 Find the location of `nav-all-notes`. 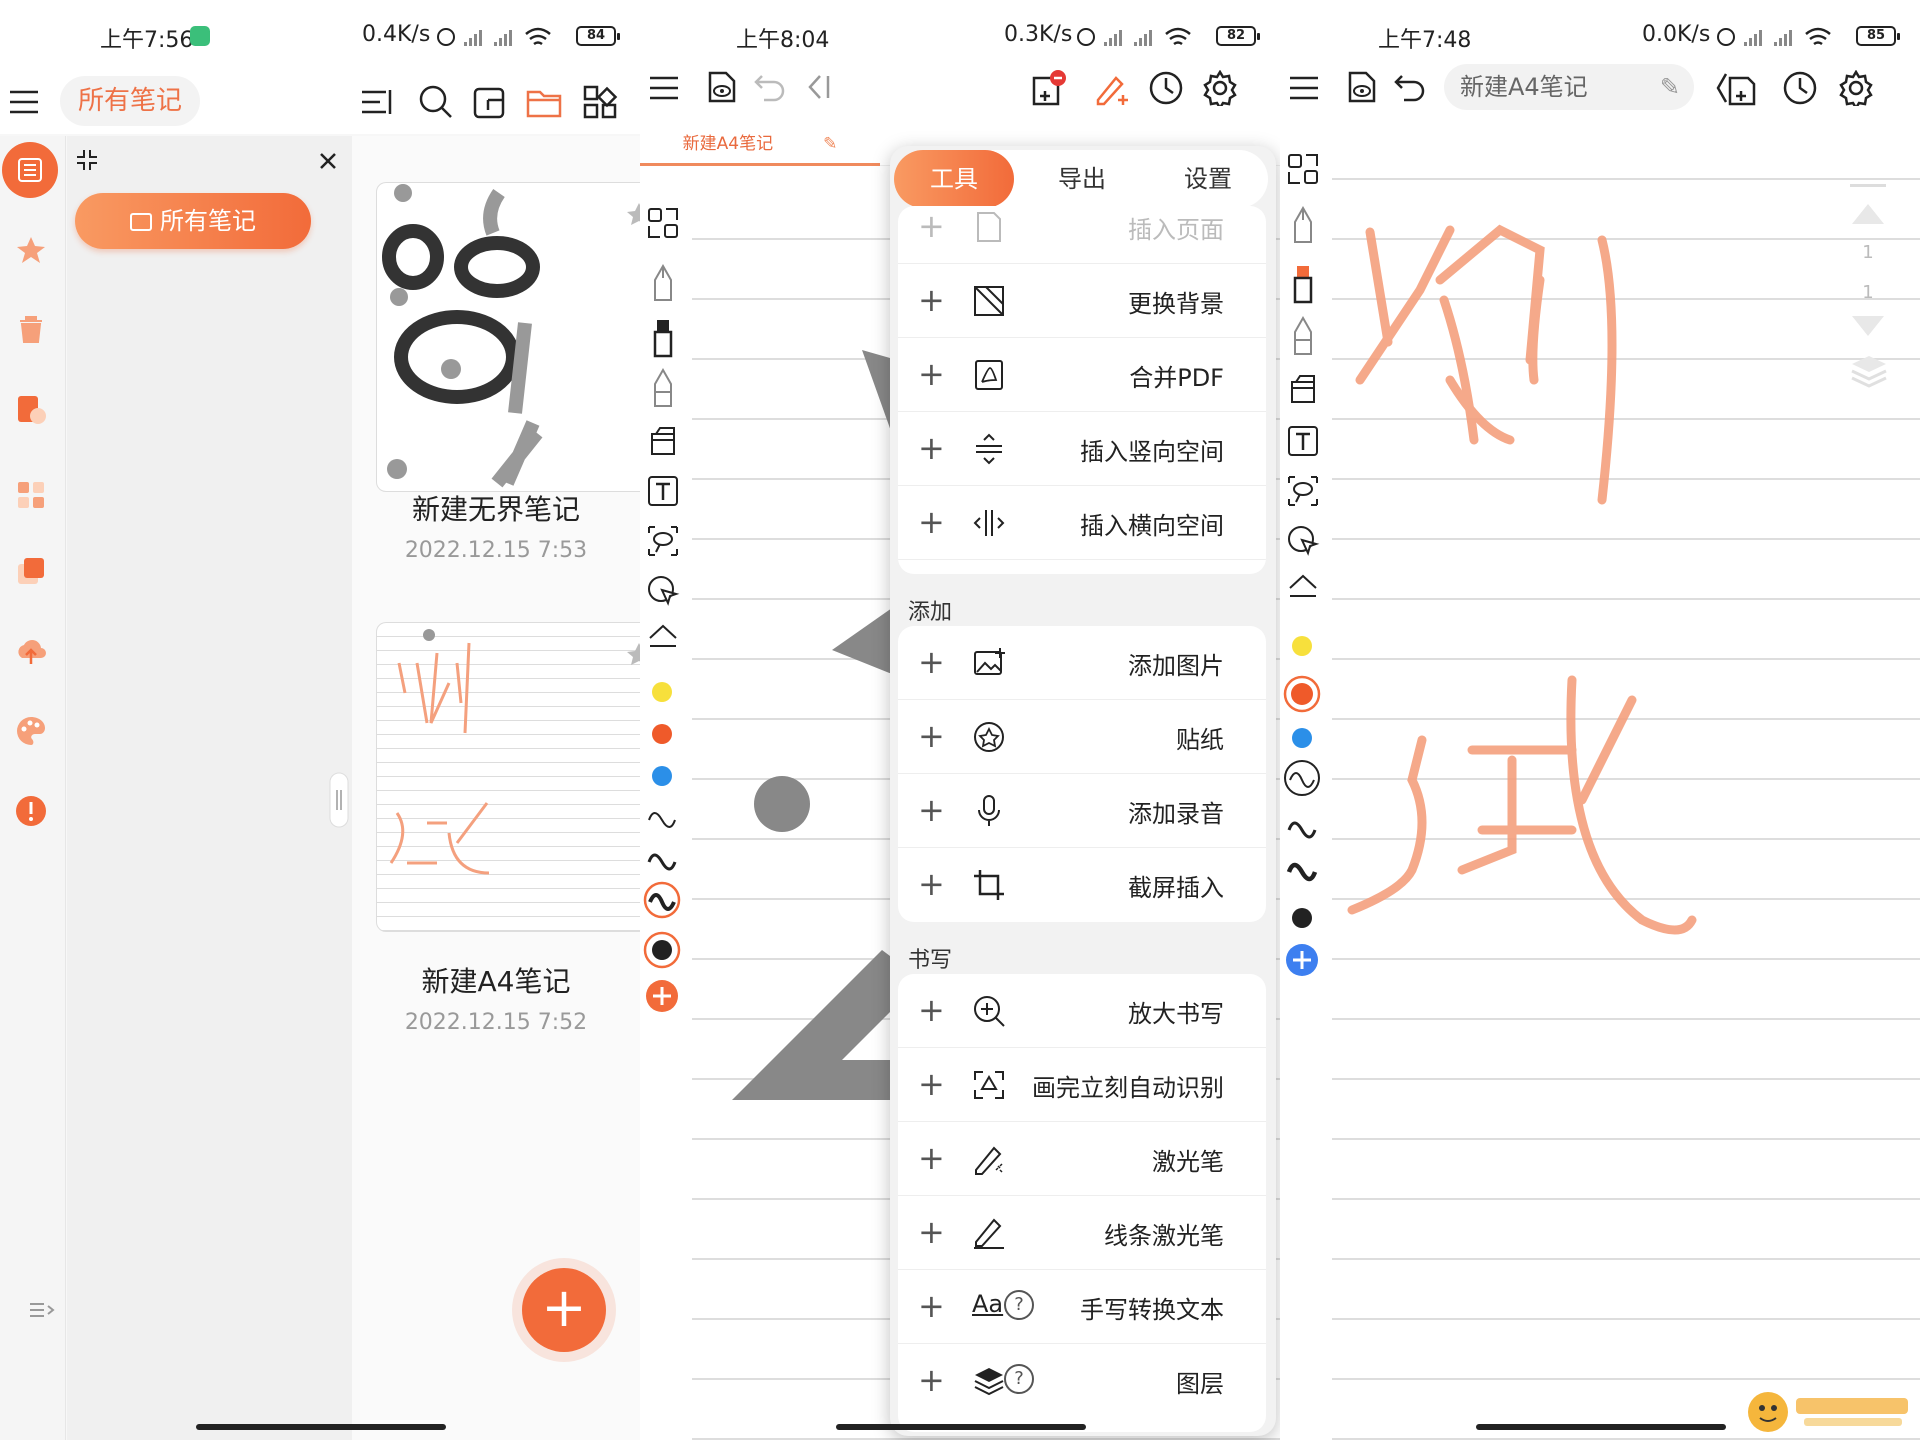

nav-all-notes is located at coordinates (30, 170).